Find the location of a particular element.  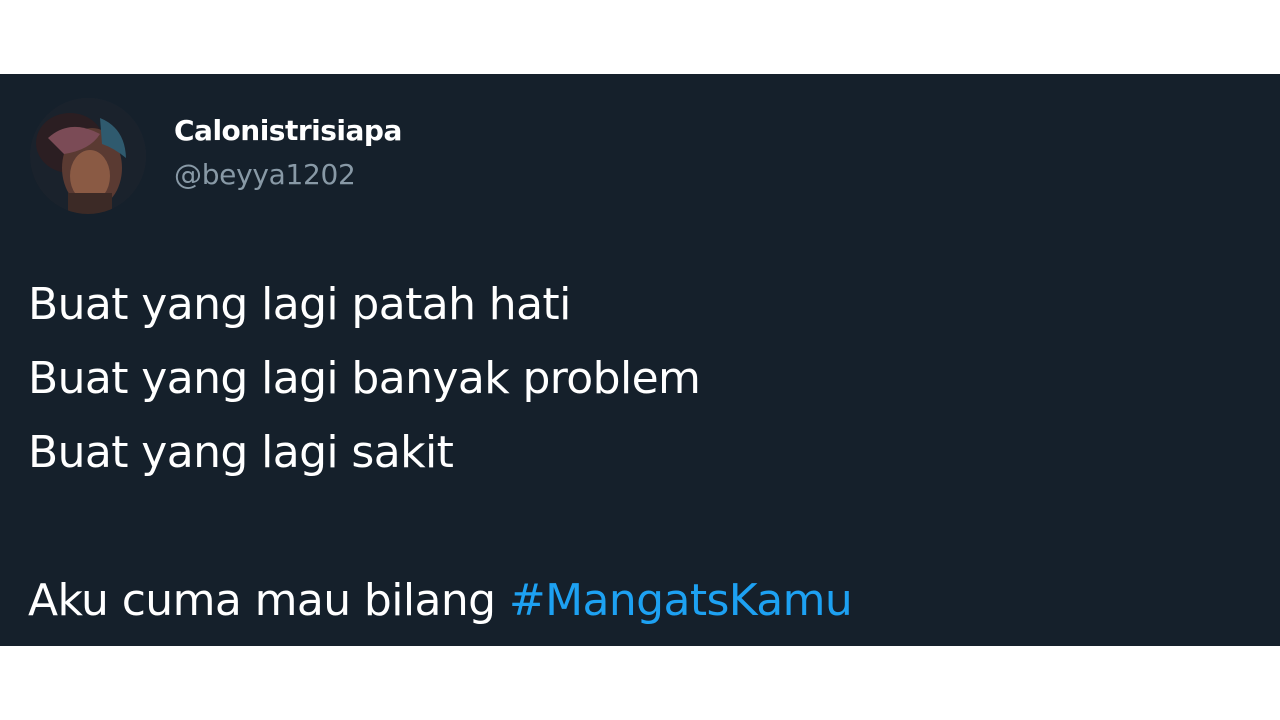

avatar is located at coordinates (88, 156).